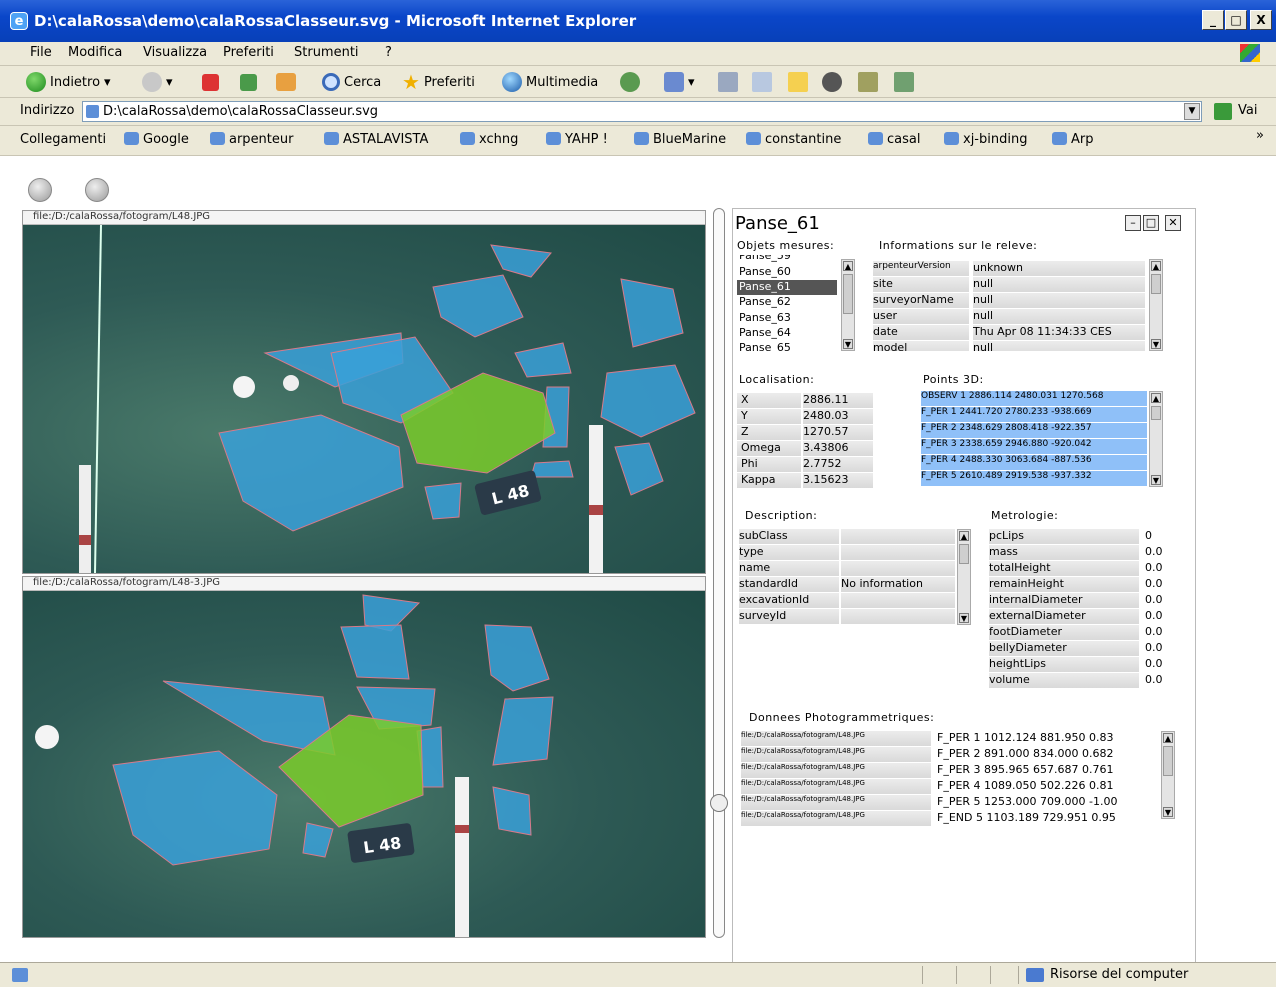 The width and height of the screenshot is (1276, 987). I want to click on media-button: Multimedia, so click(550, 82).